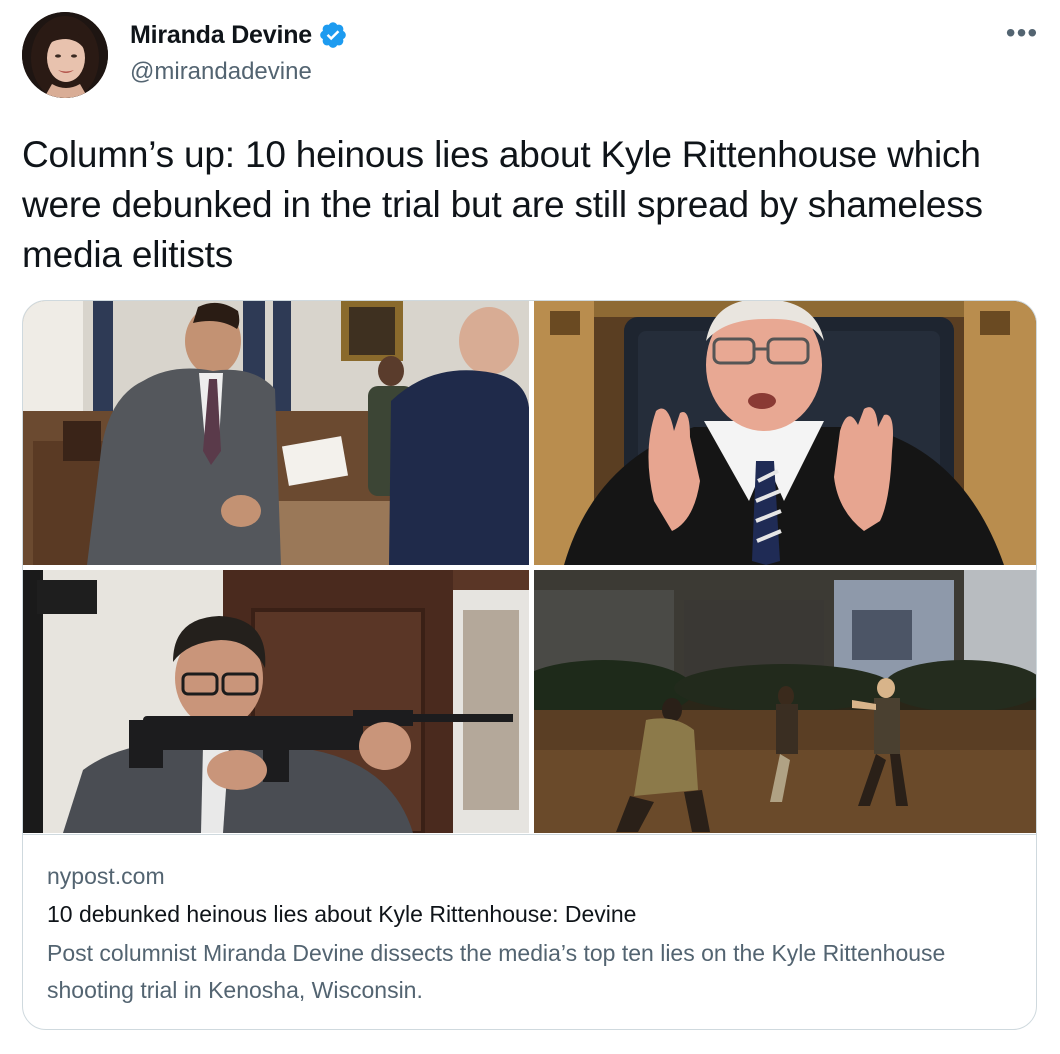 This screenshot has height=1054, width=1060. I want to click on more-options-button: •••, so click(1022, 36).